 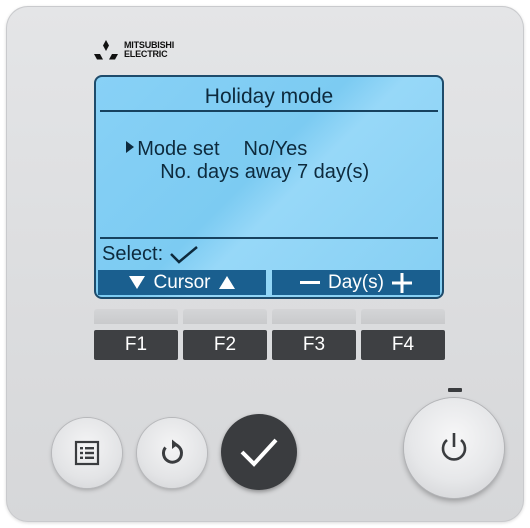 I want to click on f4-button: F4, so click(x=403, y=345).